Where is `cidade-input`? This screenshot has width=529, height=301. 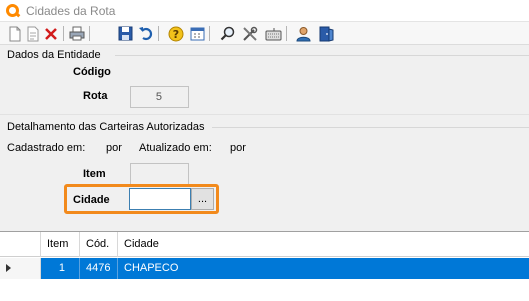
cidade-input is located at coordinates (160, 199).